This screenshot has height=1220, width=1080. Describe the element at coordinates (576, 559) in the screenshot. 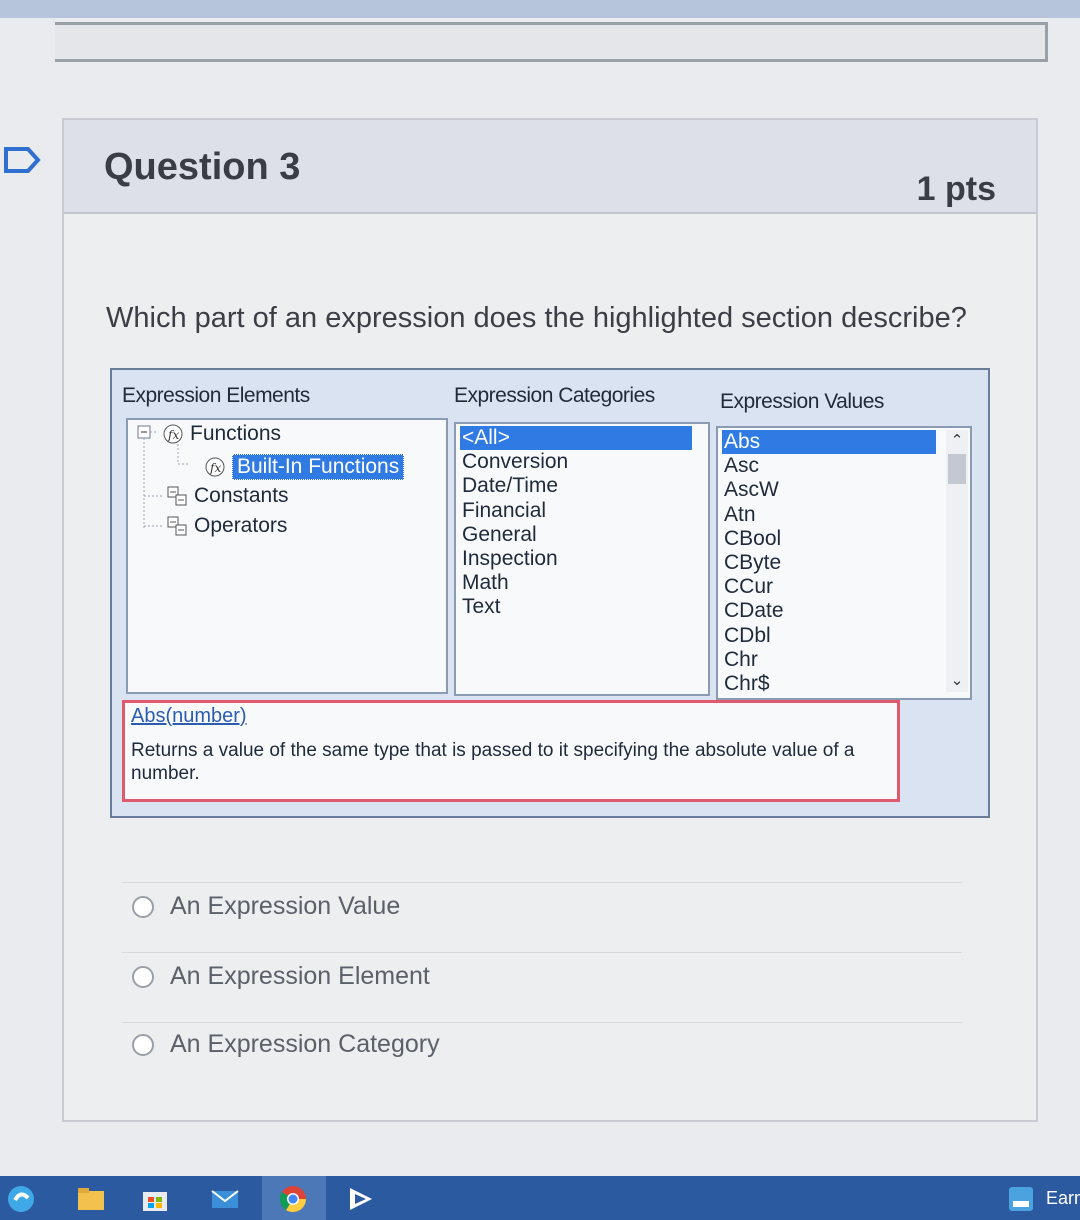

I see `category-item: Inspection` at that location.